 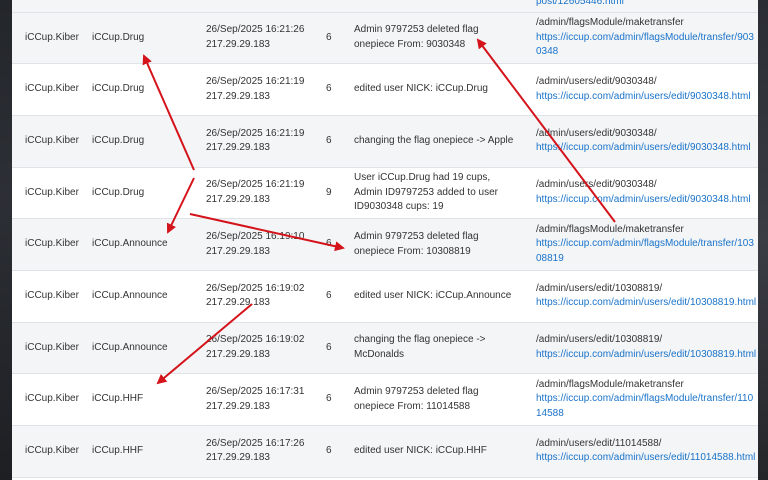 What do you see at coordinates (6, 240) in the screenshot?
I see `background-left-edge` at bounding box center [6, 240].